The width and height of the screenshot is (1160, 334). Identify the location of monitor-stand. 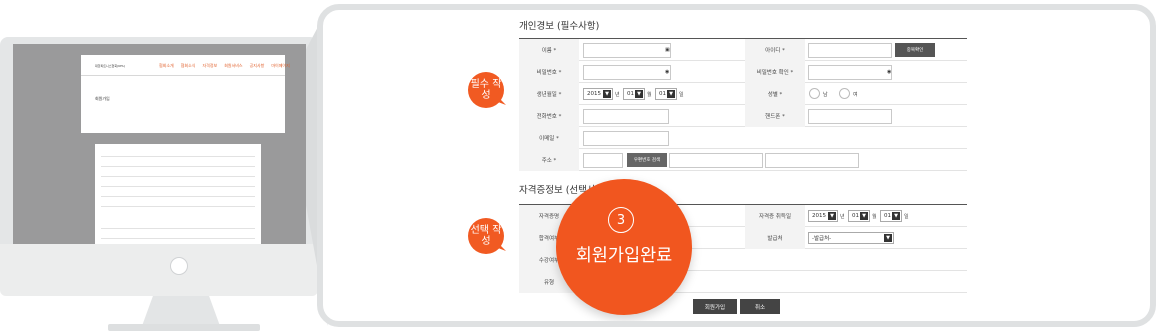
(181, 311).